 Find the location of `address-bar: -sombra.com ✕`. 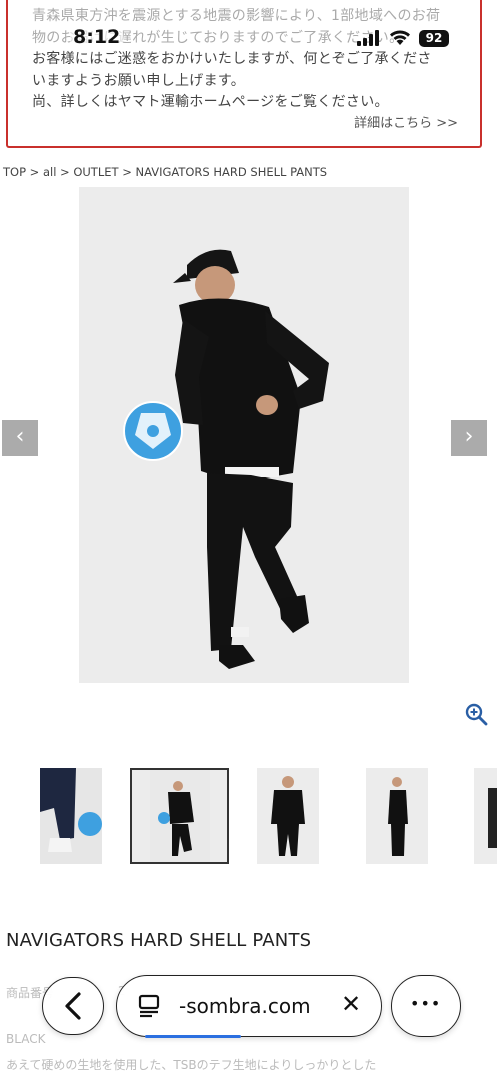

address-bar: -sombra.com ✕ is located at coordinates (249, 1006).